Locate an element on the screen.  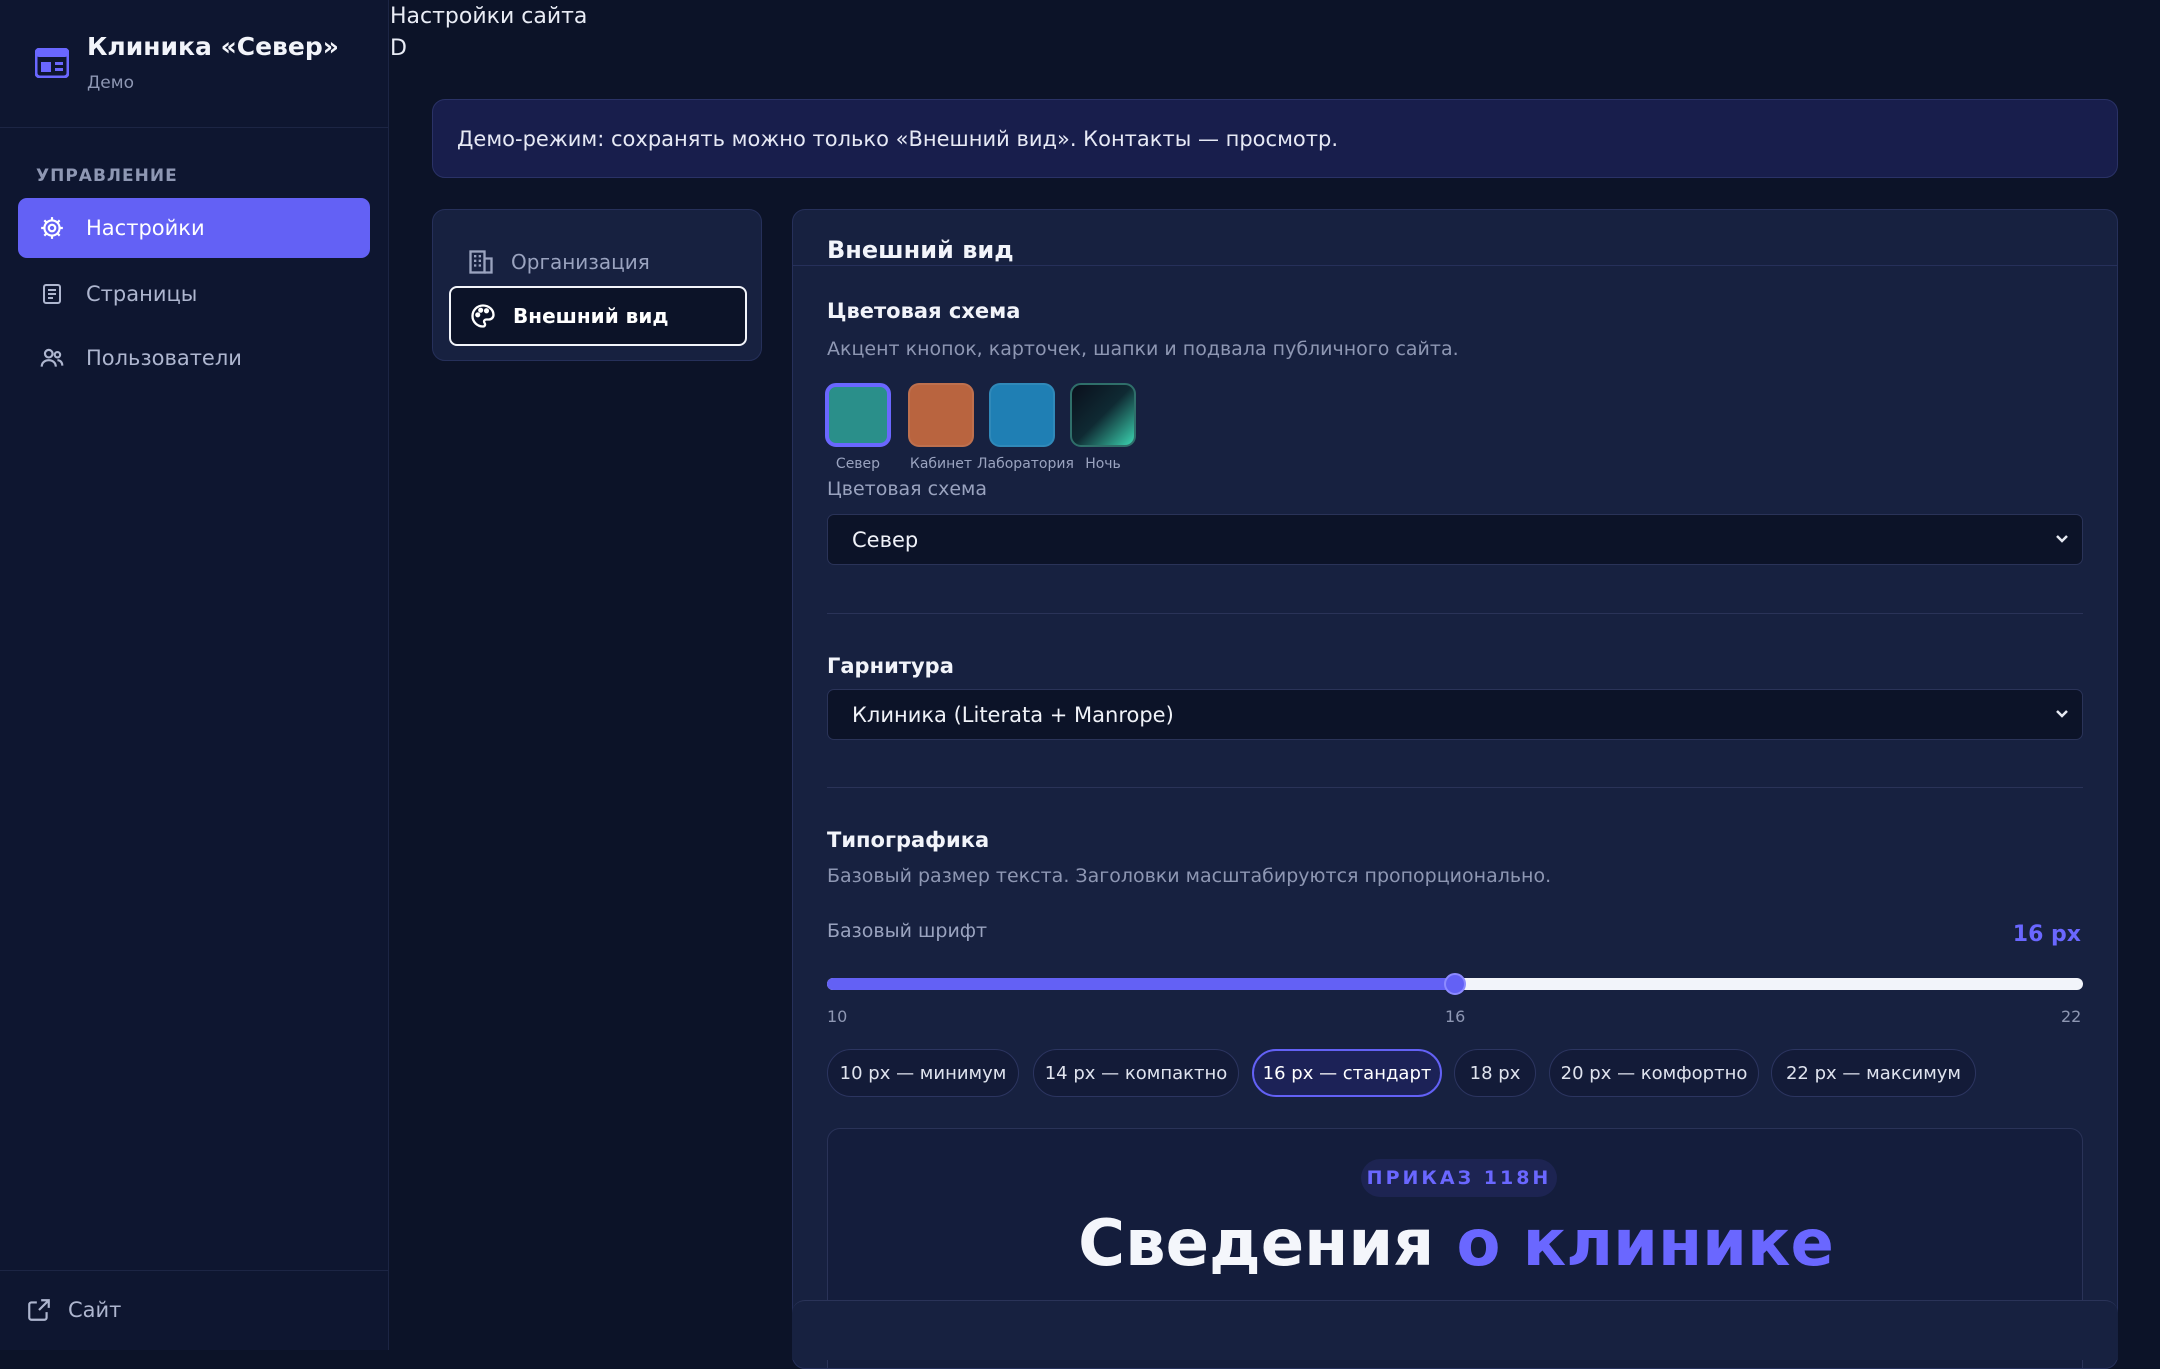
color-scheme-select: Север is located at coordinates (1455, 539).